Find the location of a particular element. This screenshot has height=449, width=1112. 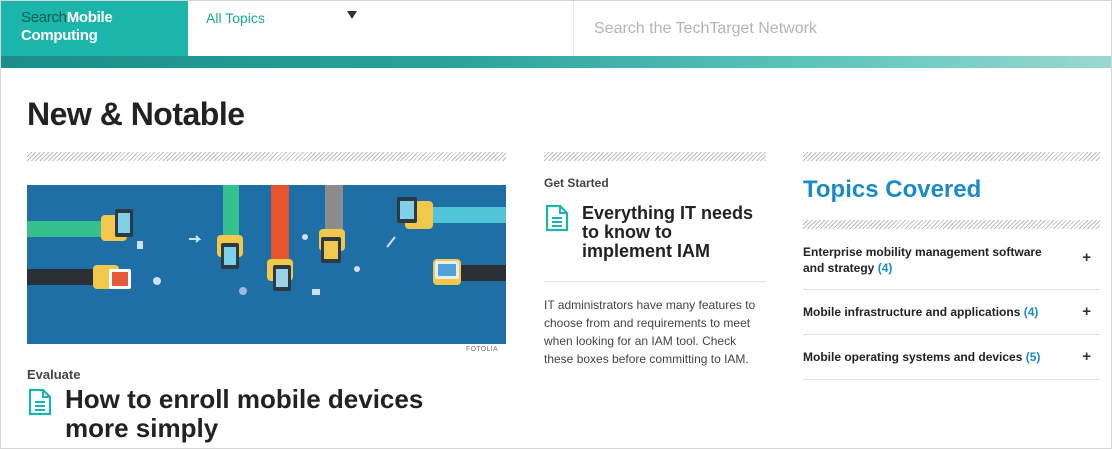

search-input is located at coordinates (834, 29).